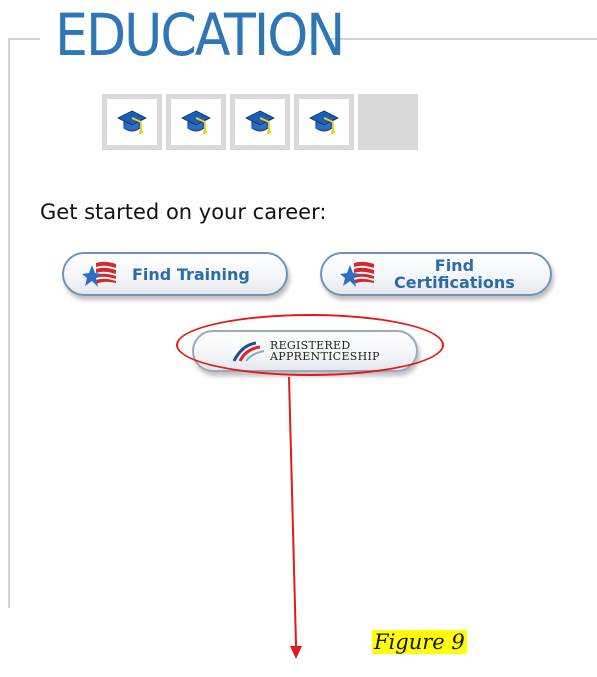 This screenshot has width=597, height=677. What do you see at coordinates (296, 652) in the screenshot?
I see `annotation-arrow-head` at bounding box center [296, 652].